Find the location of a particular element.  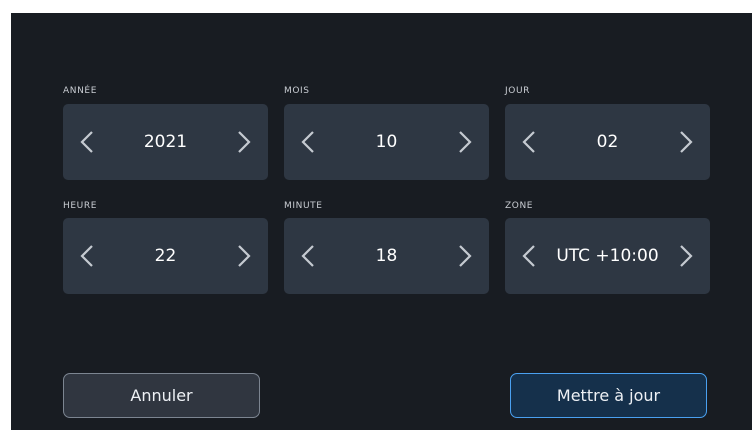

day-stepper: 02 is located at coordinates (607, 142).